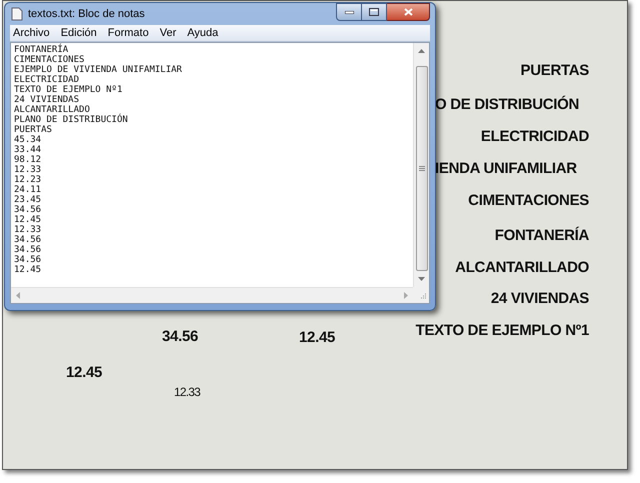  I want to click on minimize-button, so click(349, 12).